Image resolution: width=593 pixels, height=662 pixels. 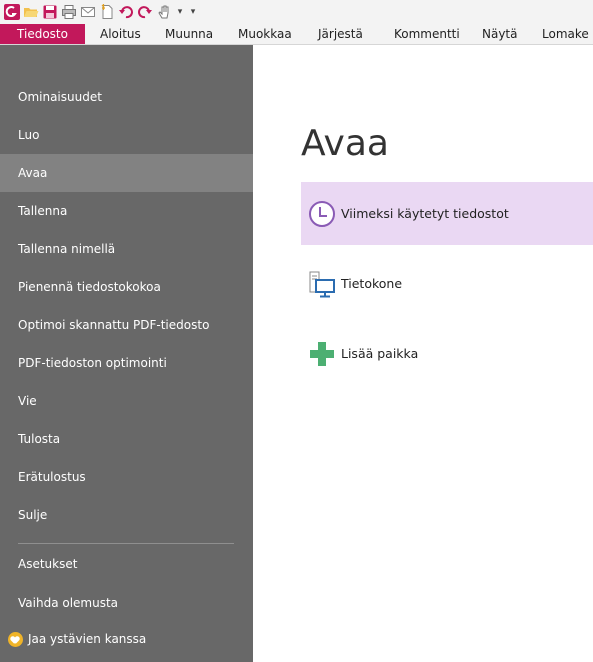 What do you see at coordinates (372, 283) in the screenshot?
I see `computer-label: Tietokone` at bounding box center [372, 283].